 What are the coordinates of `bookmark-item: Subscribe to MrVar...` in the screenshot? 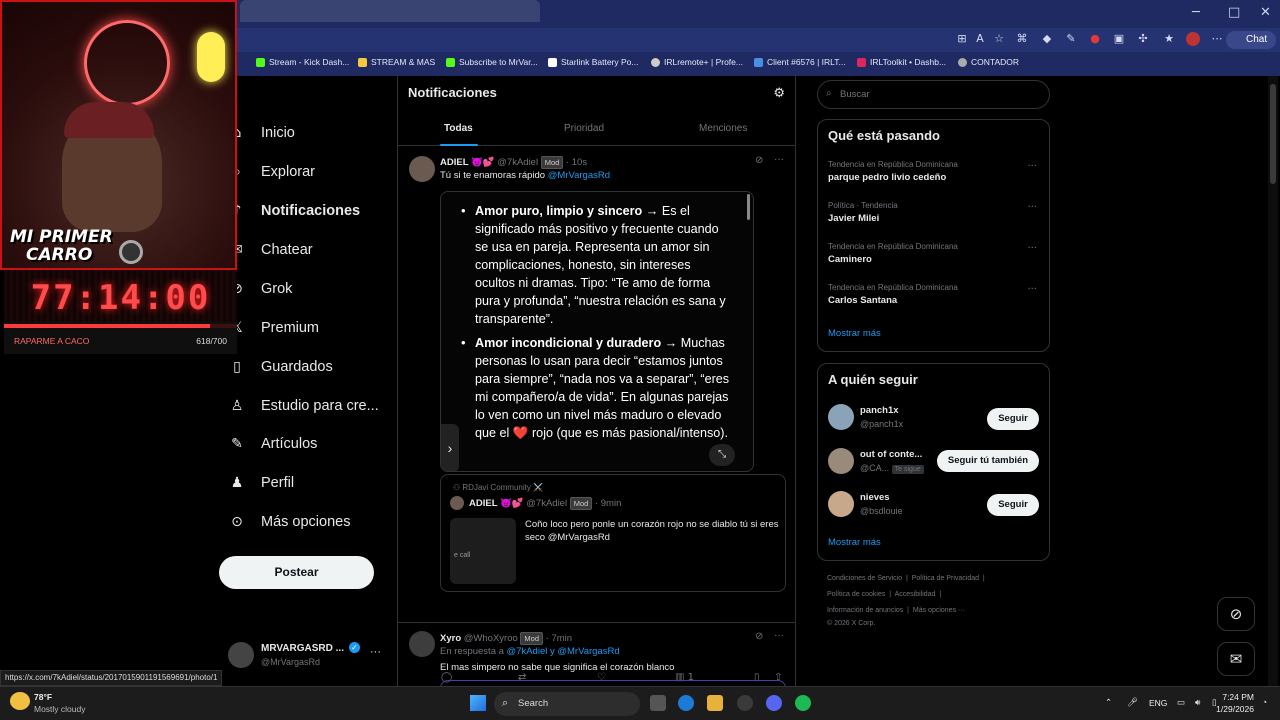 It's located at (492, 62).